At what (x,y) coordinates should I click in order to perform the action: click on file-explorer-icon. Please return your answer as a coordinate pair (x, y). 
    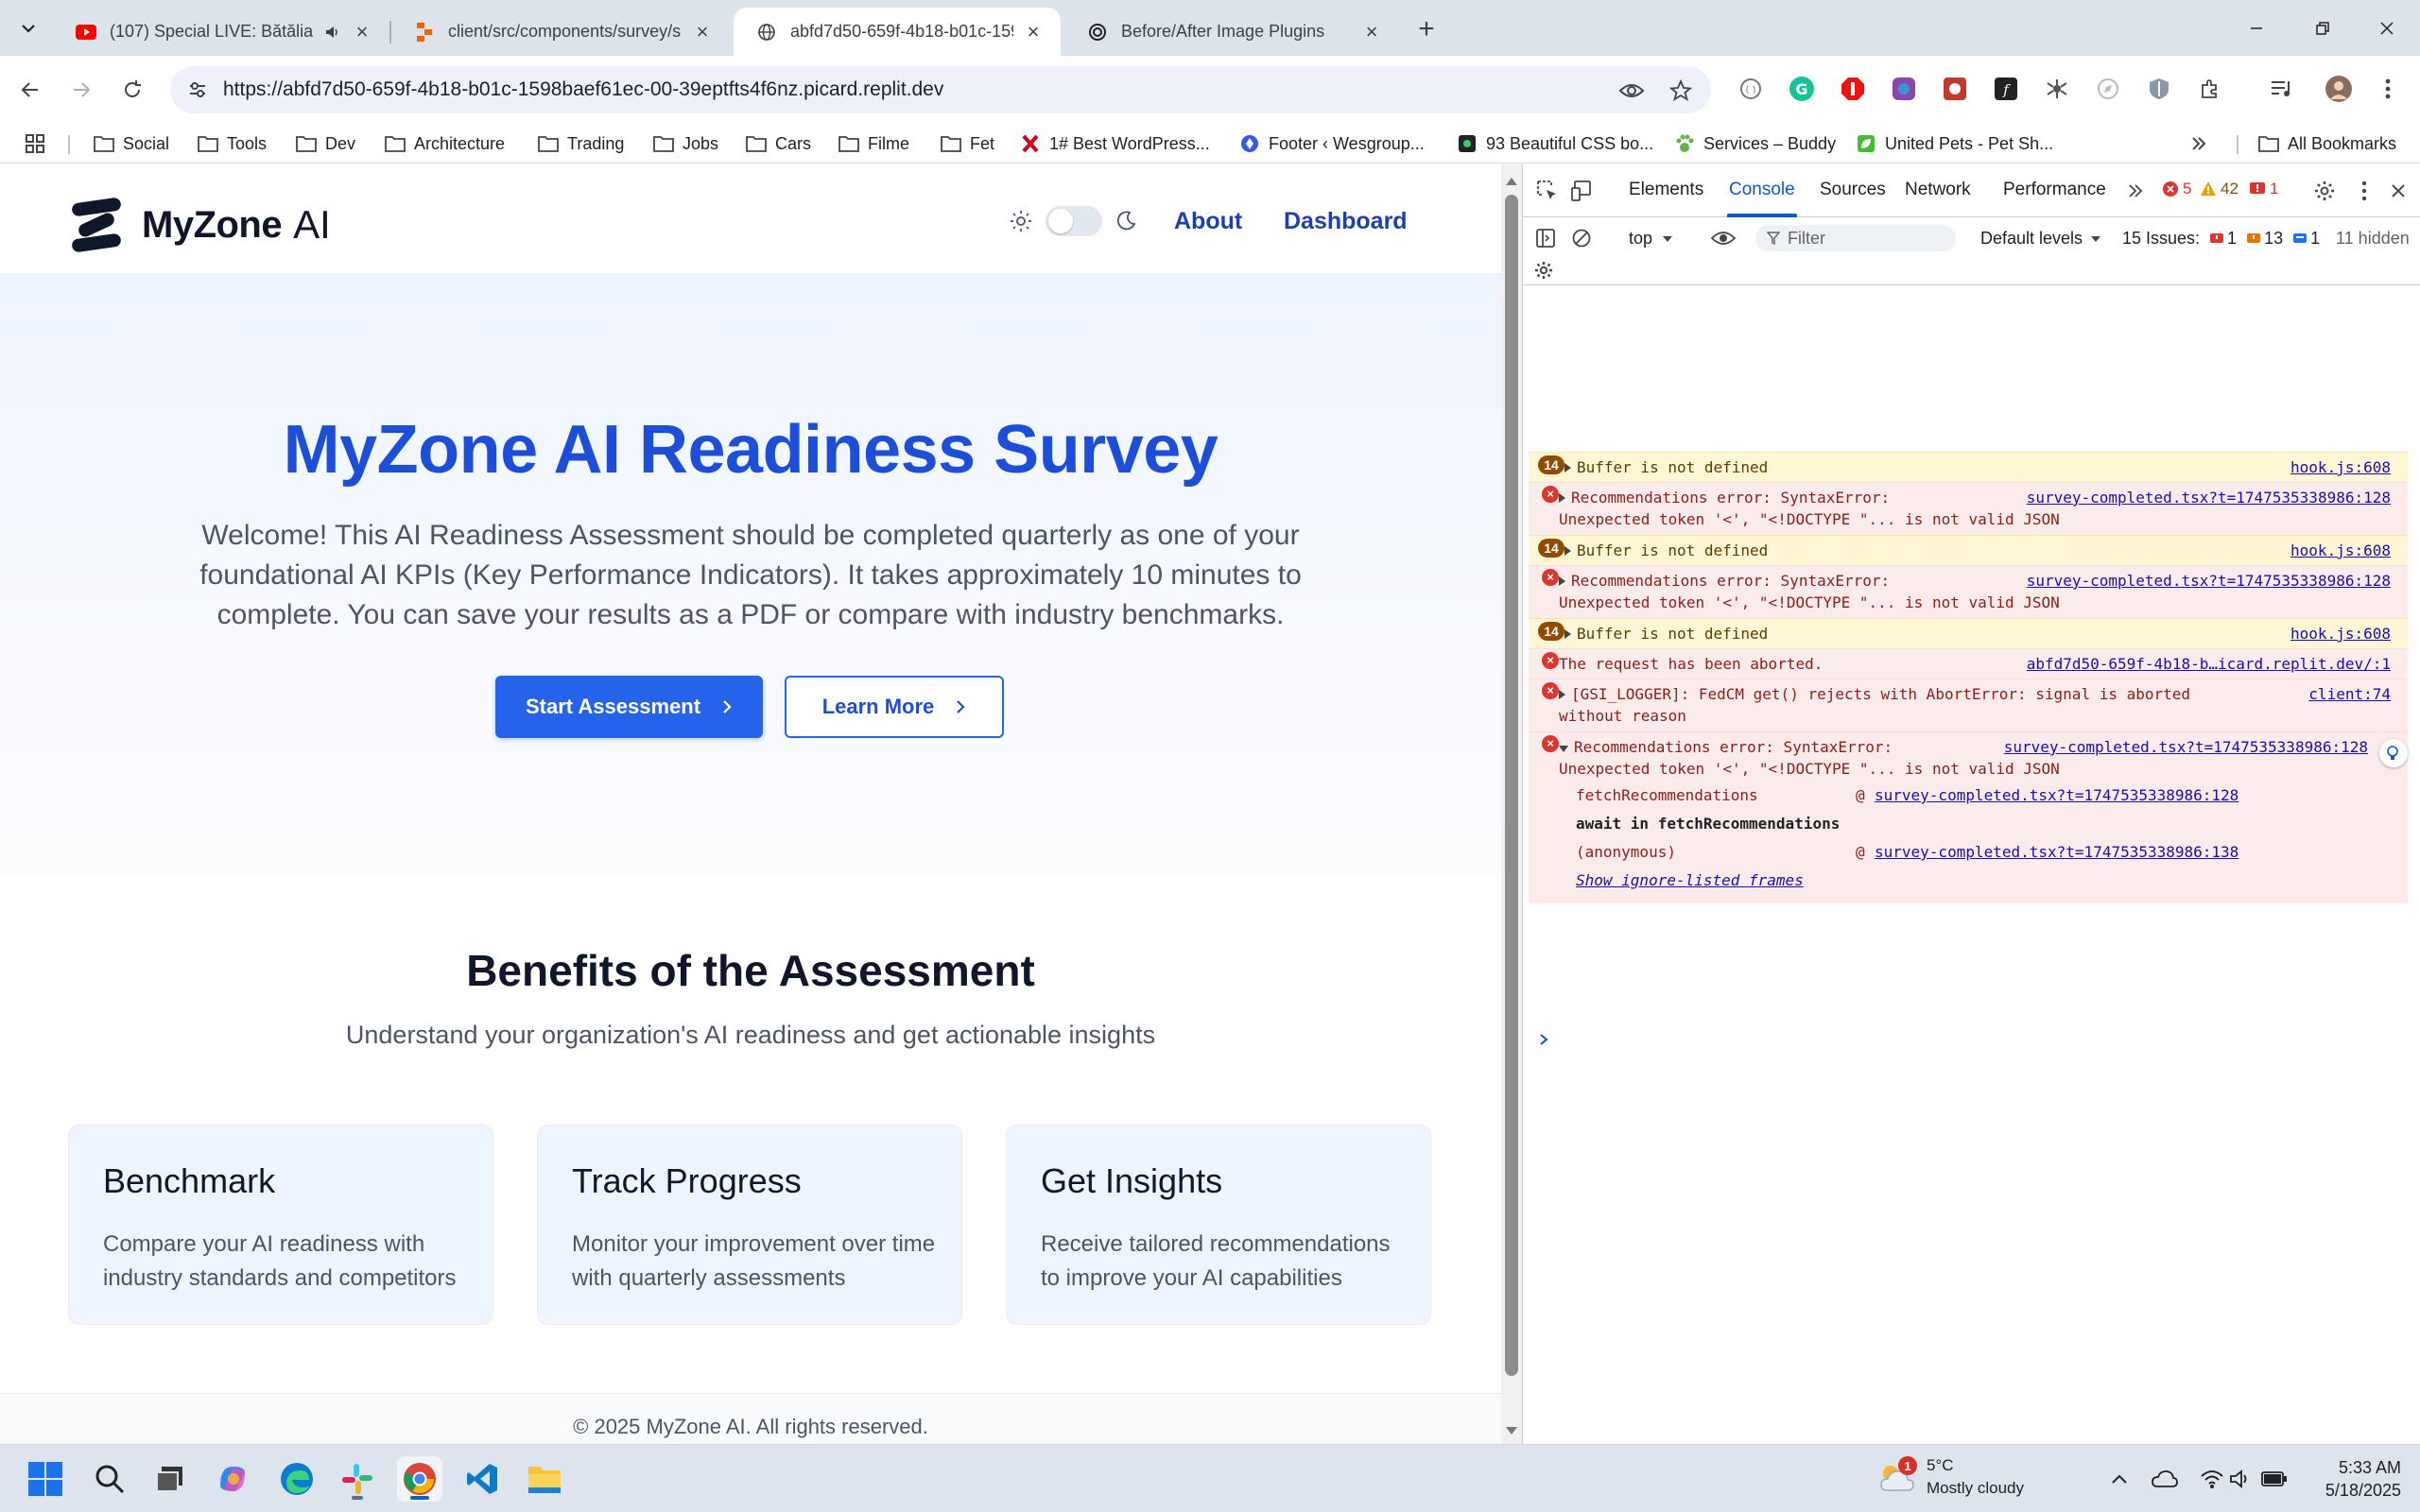
    Looking at the image, I should click on (544, 1479).